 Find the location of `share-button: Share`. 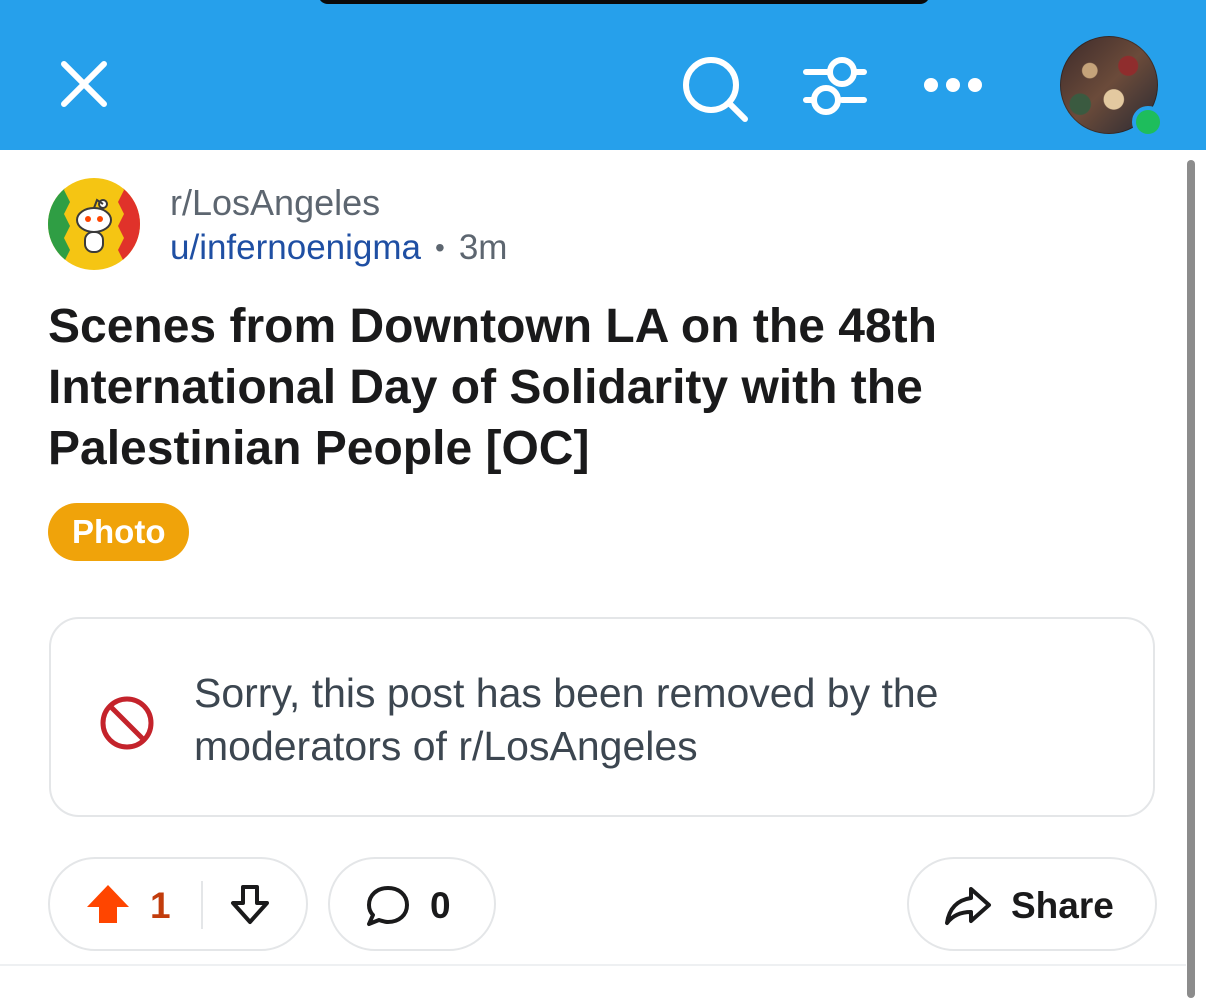

share-button: Share is located at coordinates (1032, 904).